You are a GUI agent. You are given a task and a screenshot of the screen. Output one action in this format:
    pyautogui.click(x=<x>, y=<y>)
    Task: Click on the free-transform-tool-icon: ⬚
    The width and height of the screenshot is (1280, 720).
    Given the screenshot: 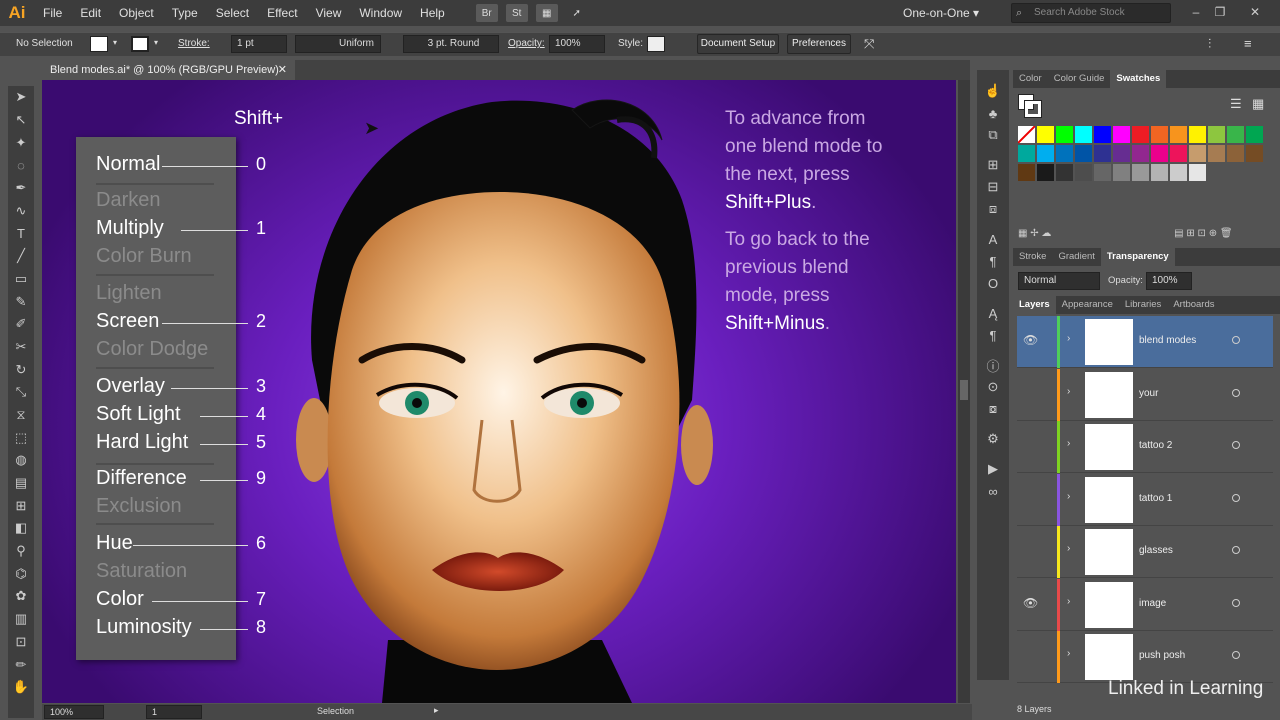 What is the action you would take?
    pyautogui.click(x=21, y=437)
    